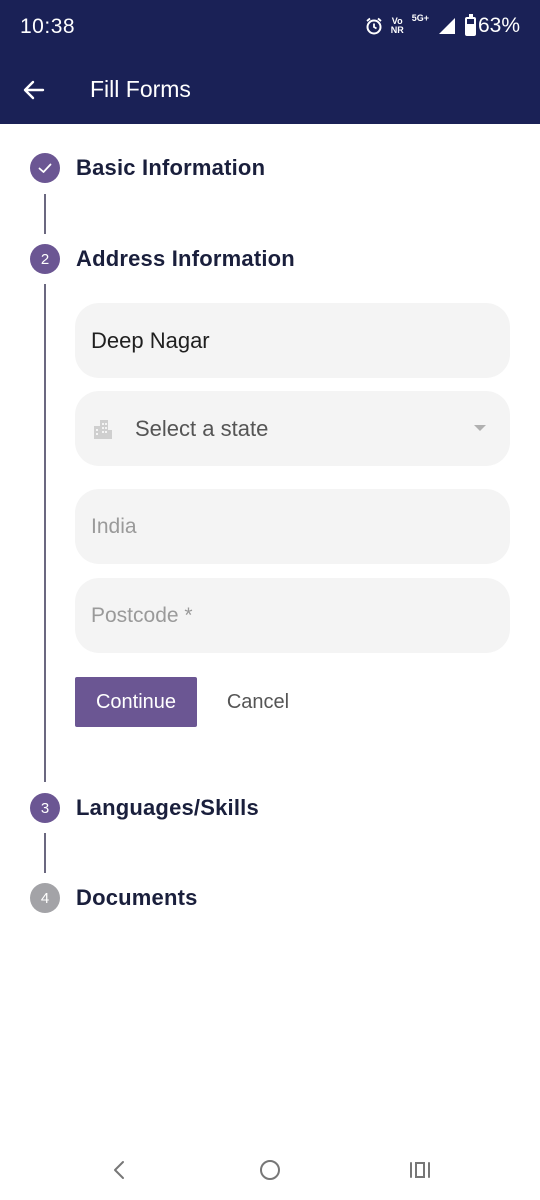 Image resolution: width=540 pixels, height=1200 pixels. Describe the element at coordinates (140, 89) in the screenshot. I see `page-title: Fill Forms` at that location.